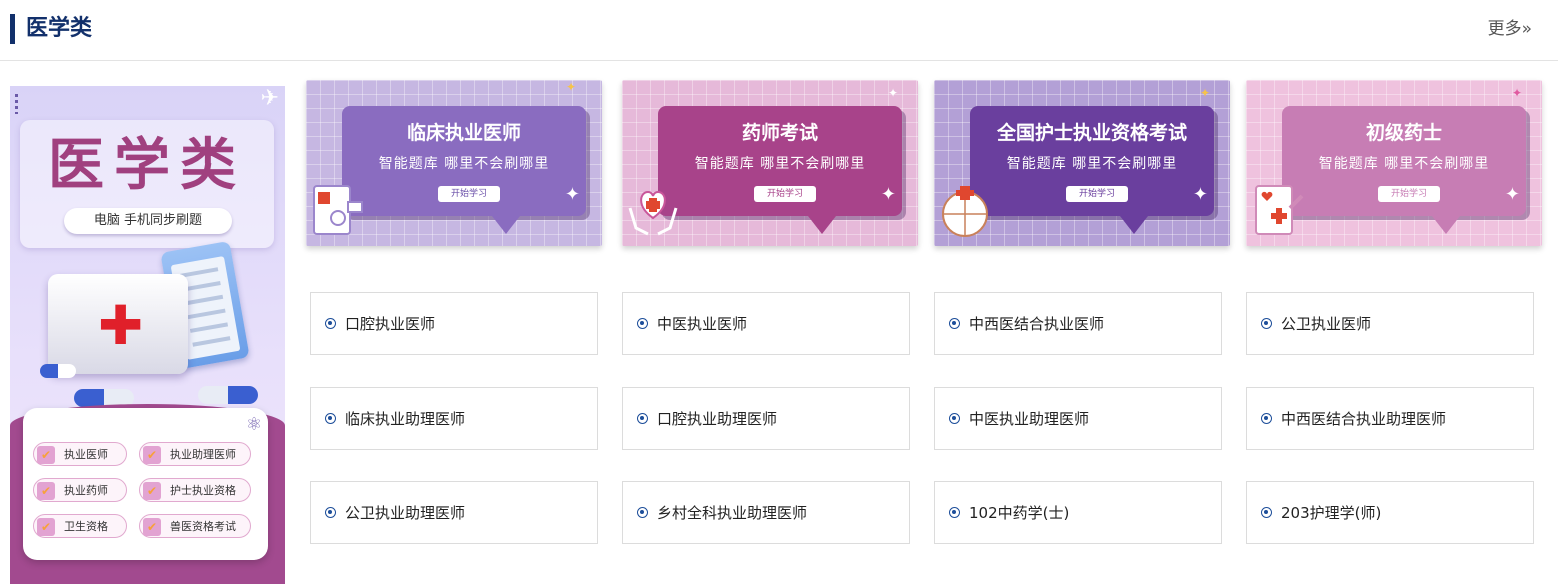  What do you see at coordinates (1510, 29) in the screenshot?
I see `more-link: 更多»` at bounding box center [1510, 29].